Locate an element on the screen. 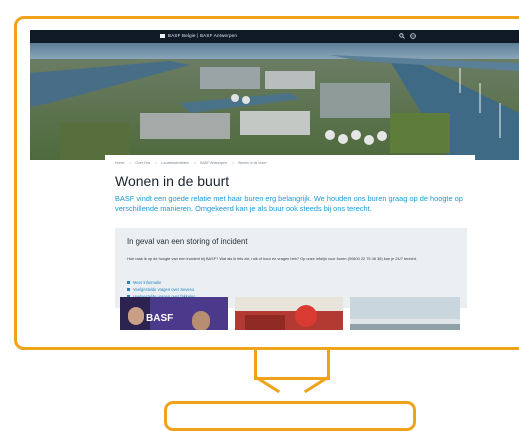 This screenshot has height=431, width=519. brand-text: BASF Belgie | BASF Antwerpen is located at coordinates (203, 35).